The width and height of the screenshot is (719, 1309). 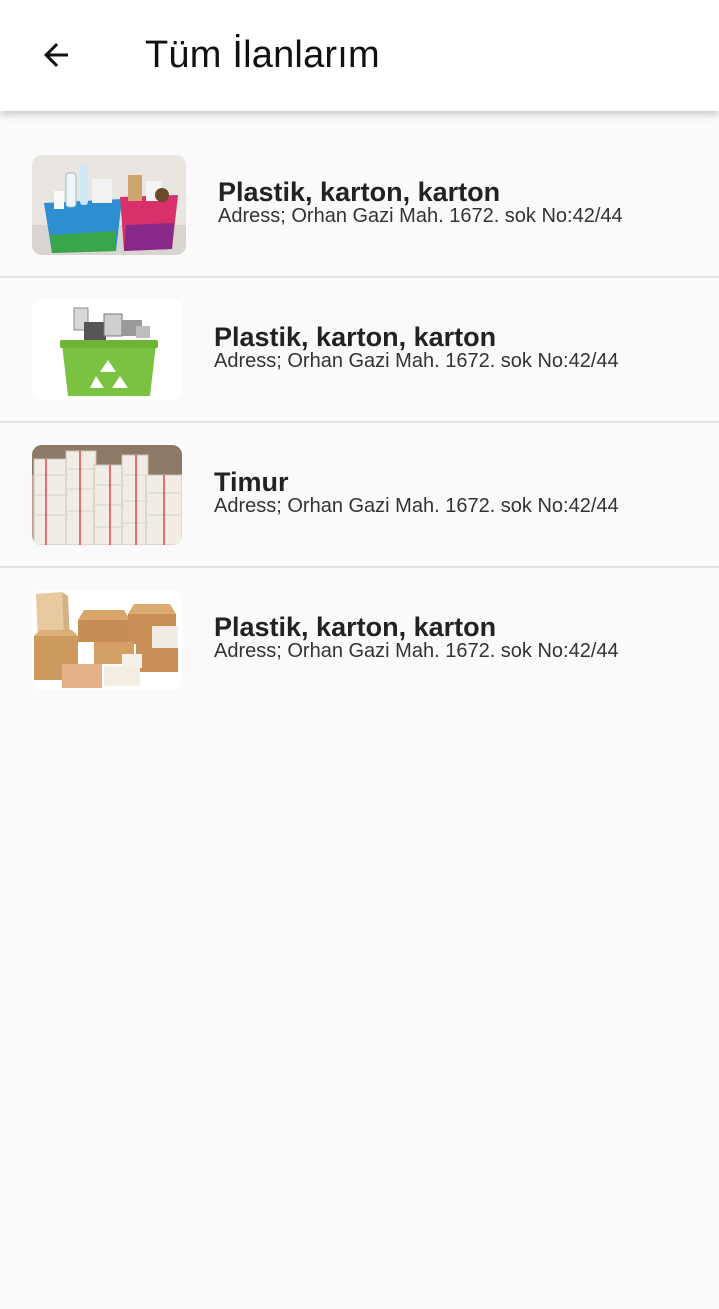 I want to click on newspaper-stacks-photo, so click(x=107, y=495).